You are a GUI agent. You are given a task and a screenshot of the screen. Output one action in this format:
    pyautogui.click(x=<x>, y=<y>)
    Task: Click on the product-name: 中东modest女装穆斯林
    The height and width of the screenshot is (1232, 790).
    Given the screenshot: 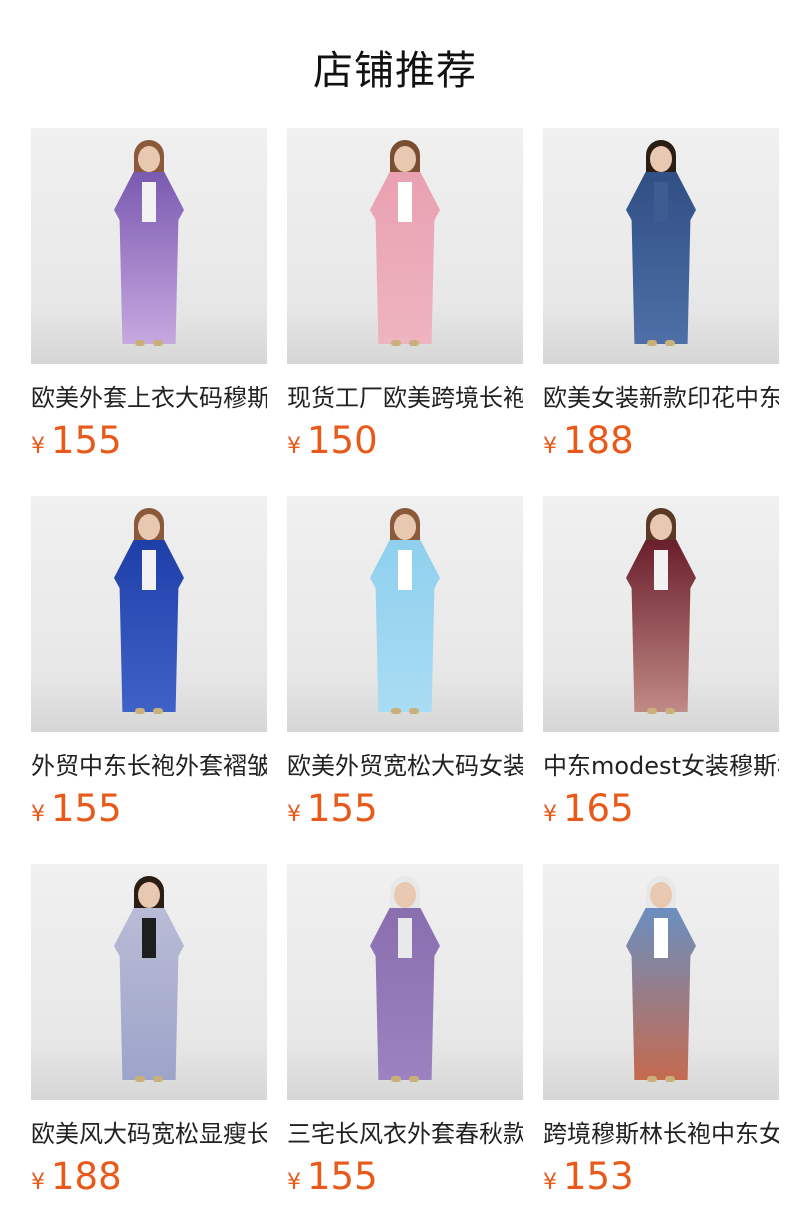 What is the action you would take?
    pyautogui.click(x=661, y=763)
    